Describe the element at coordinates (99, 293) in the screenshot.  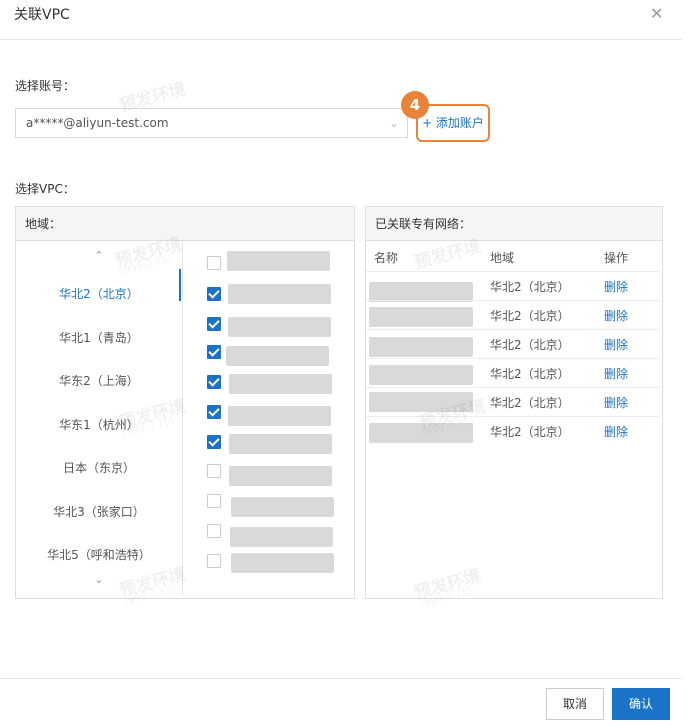
I see `region-item: 华北2（北京）` at that location.